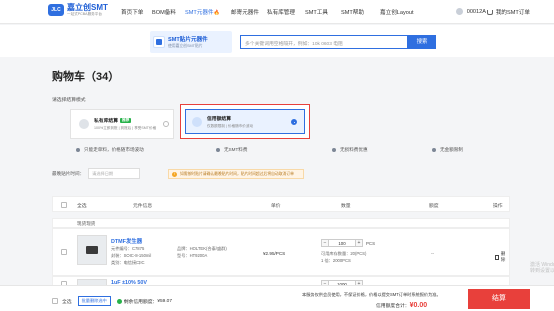  I want to click on feature-item: 无金额限制, so click(447, 150).